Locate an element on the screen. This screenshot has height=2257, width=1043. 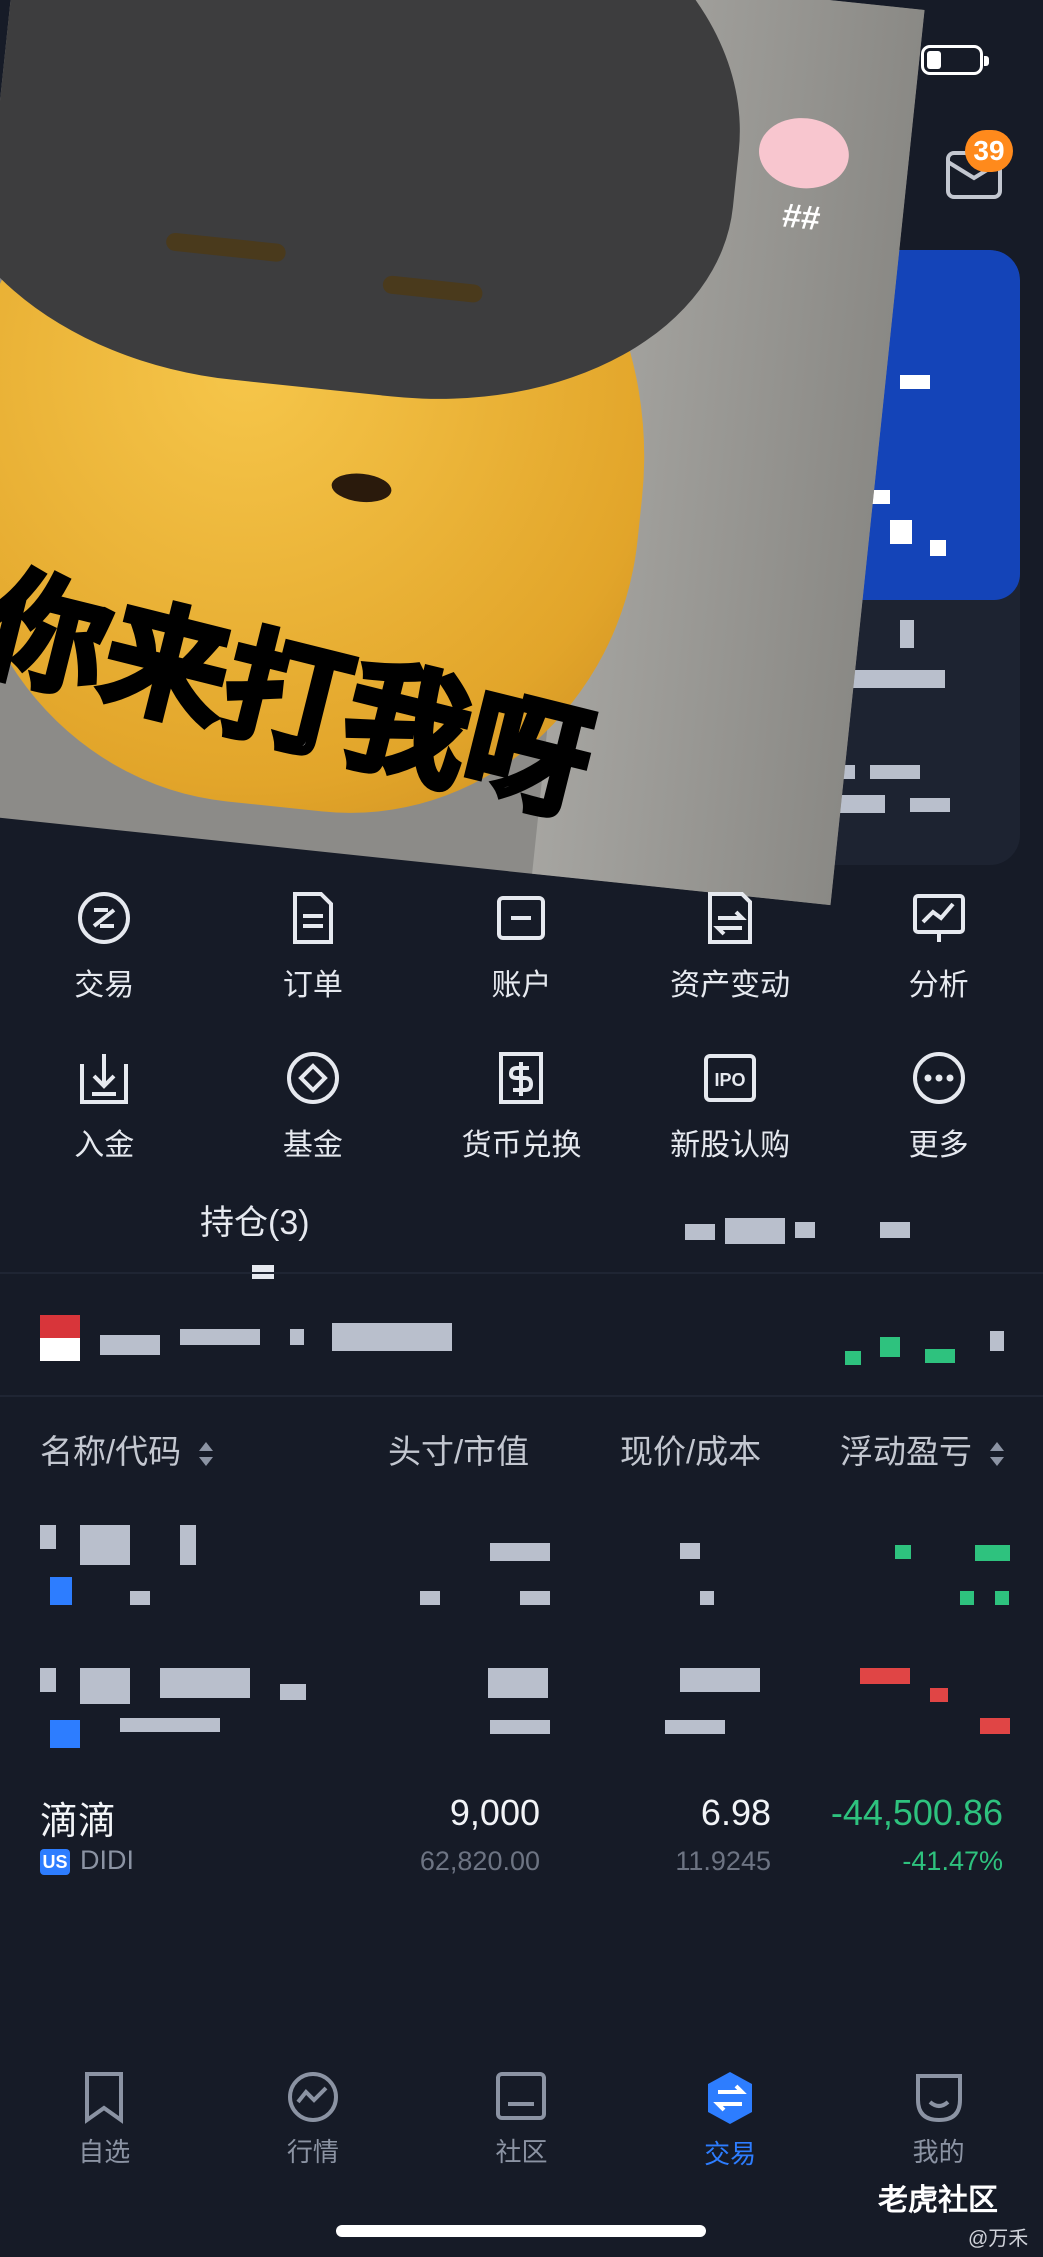
ipo-icon: IPO is located at coordinates (730, 1078).